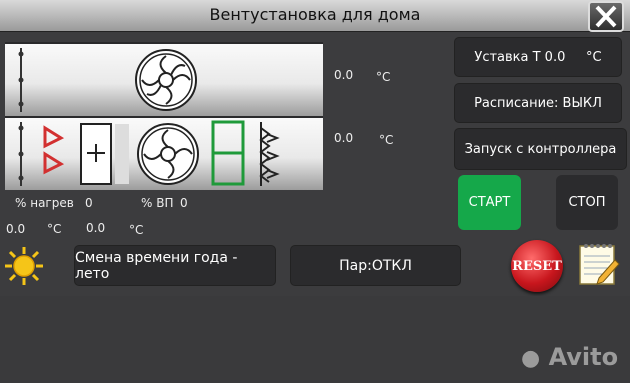 The image size is (630, 383). What do you see at coordinates (44, 203) in the screenshot?
I see `heat-label: % нагрев` at bounding box center [44, 203].